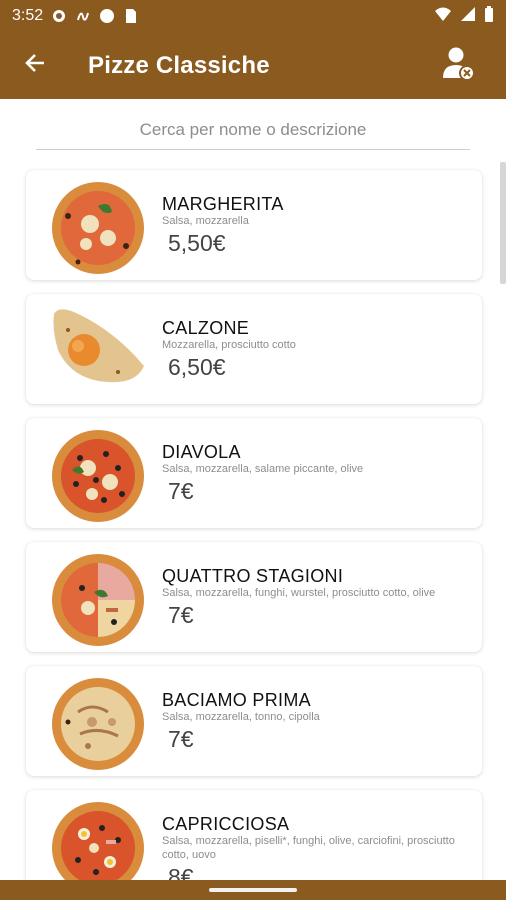 The image size is (506, 900). I want to click on pizza-name: CALZONE, so click(206, 328).